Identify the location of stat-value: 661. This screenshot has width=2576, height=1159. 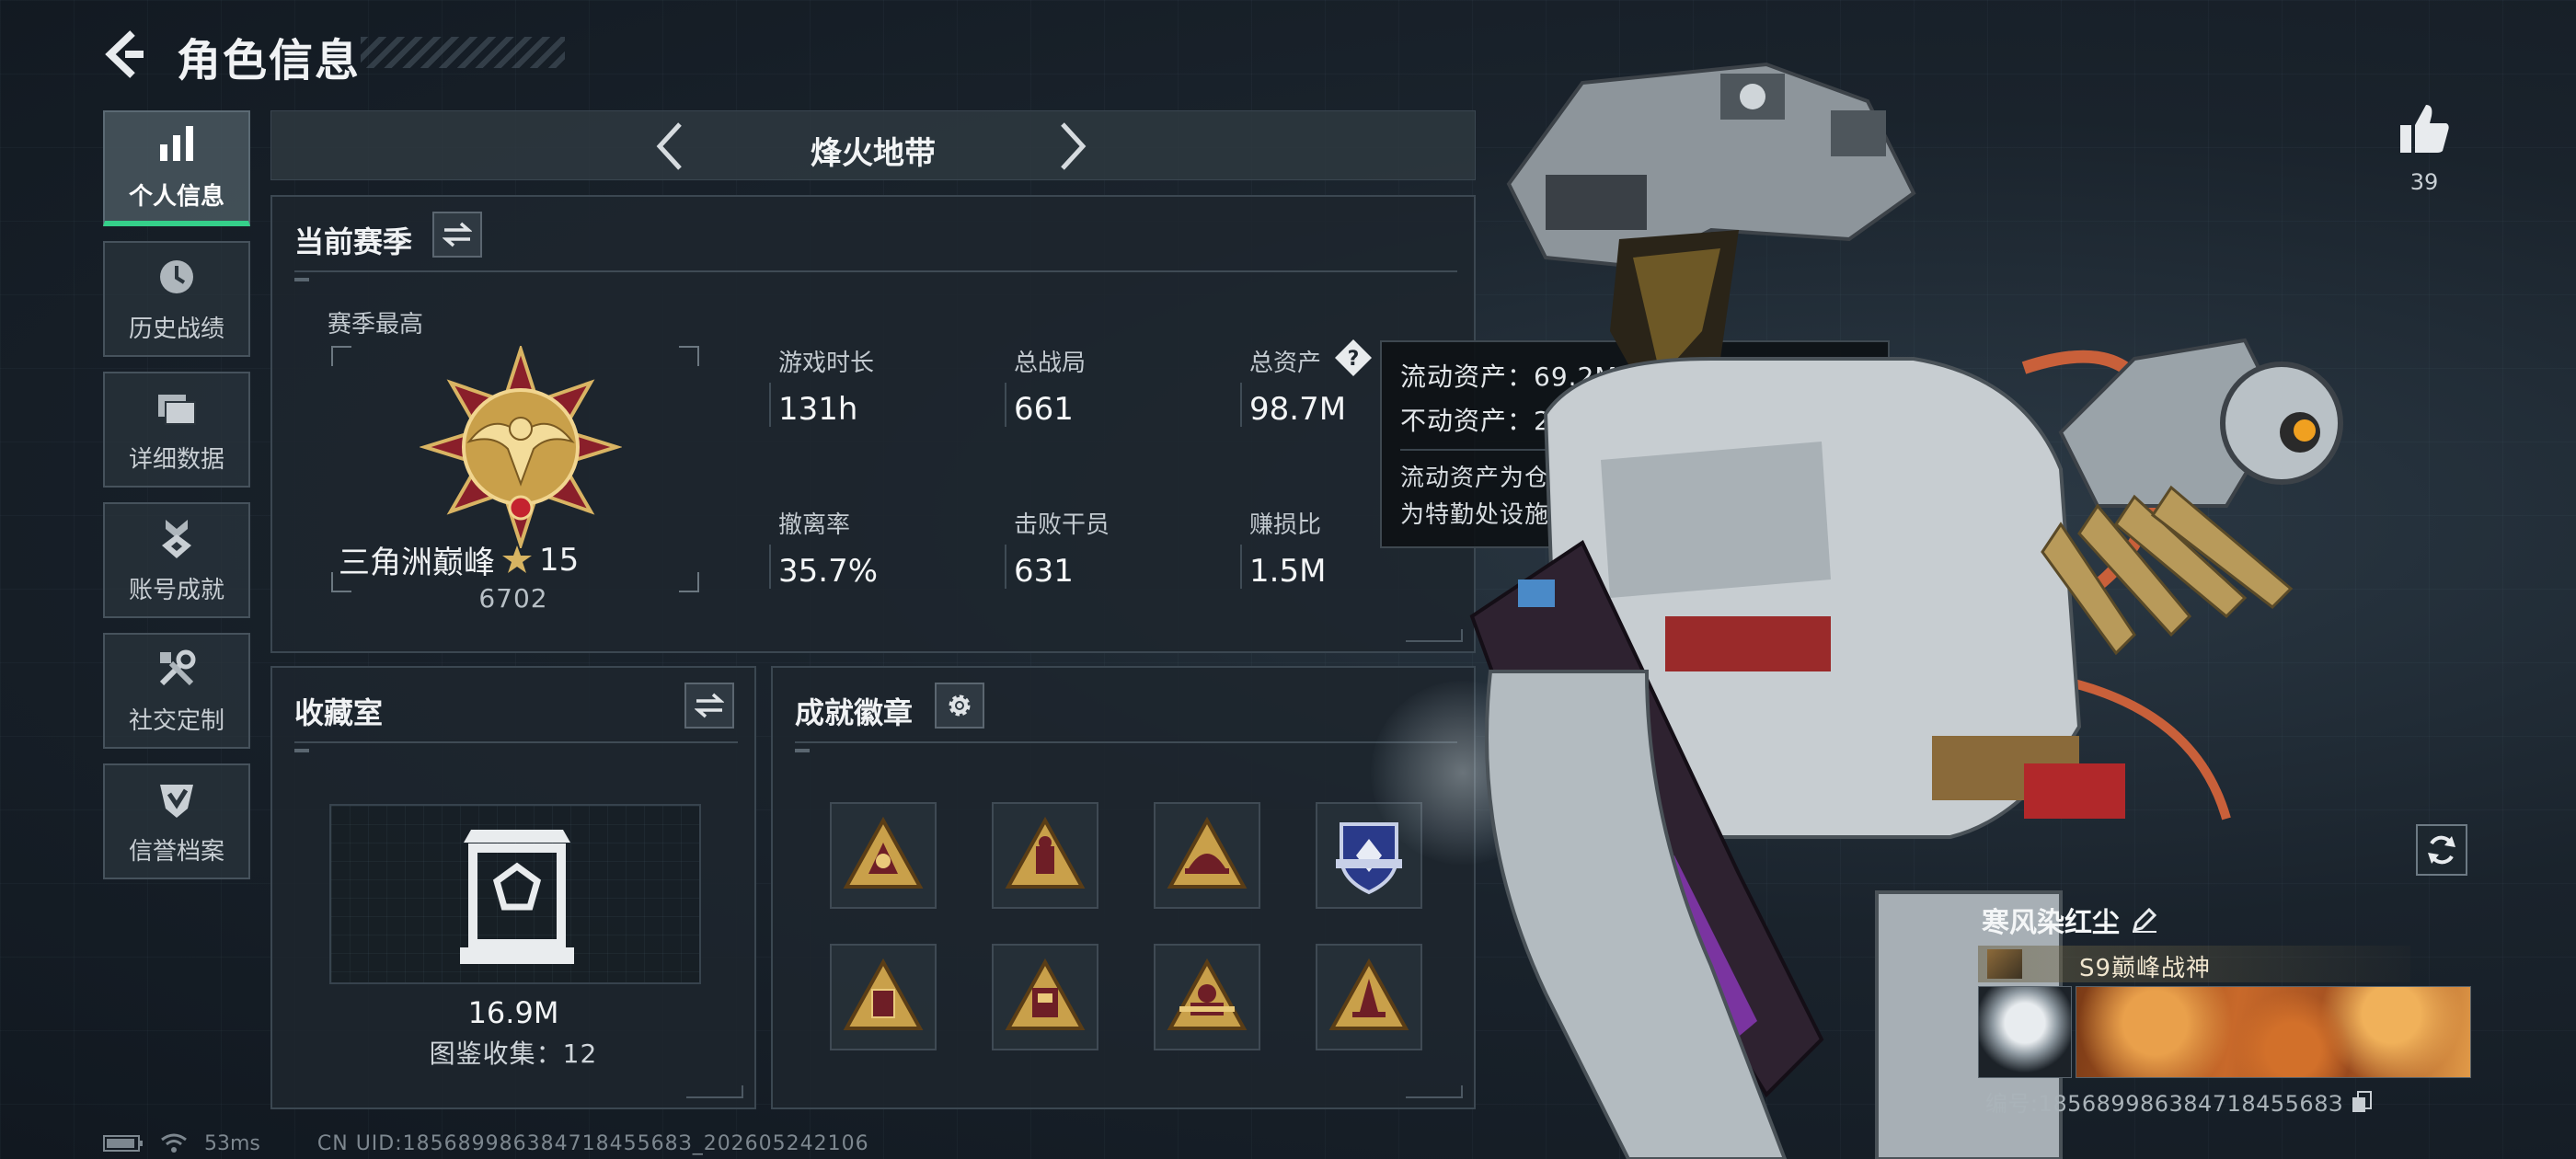
(1044, 409).